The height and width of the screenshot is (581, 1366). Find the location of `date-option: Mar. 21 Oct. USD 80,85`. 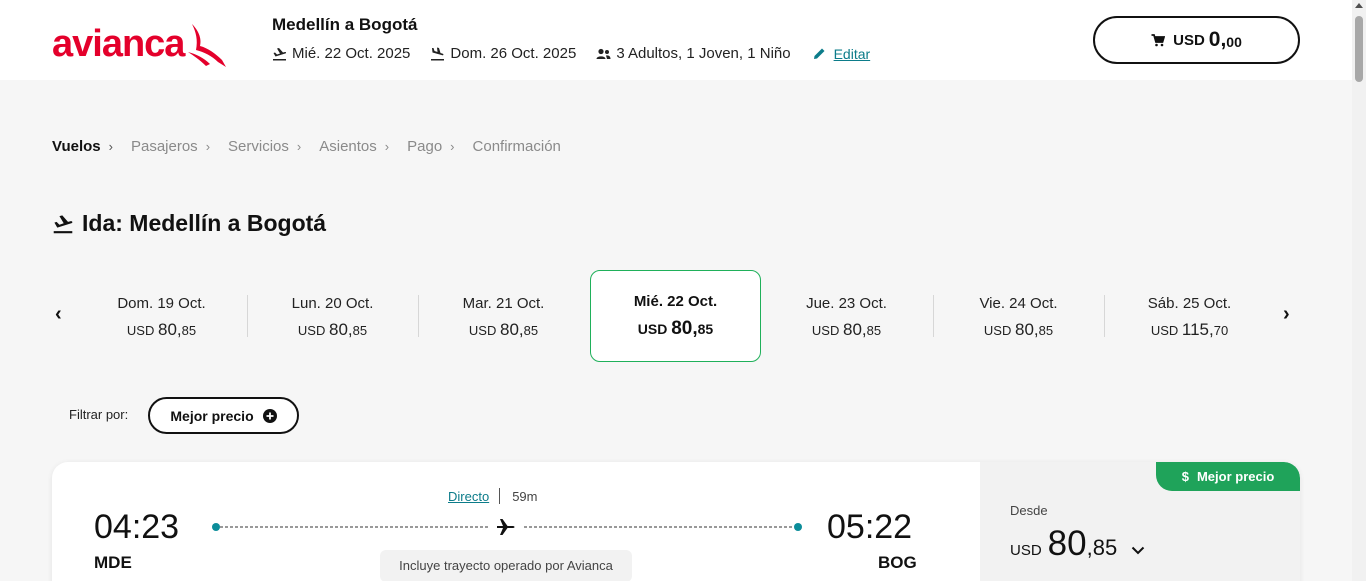

date-option: Mar. 21 Oct. USD 80,85 is located at coordinates (503, 317).